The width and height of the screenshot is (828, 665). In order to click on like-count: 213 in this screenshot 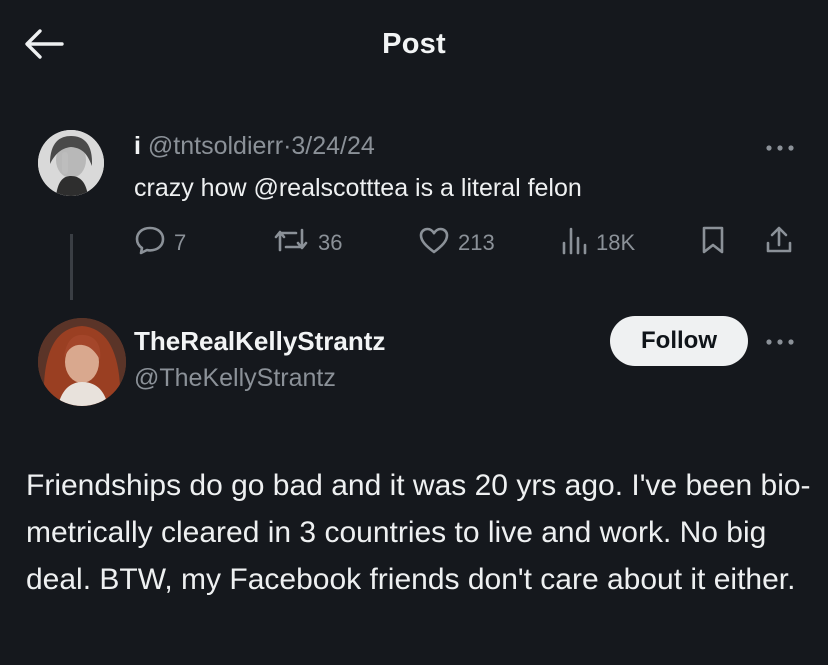, I will do `click(476, 242)`.